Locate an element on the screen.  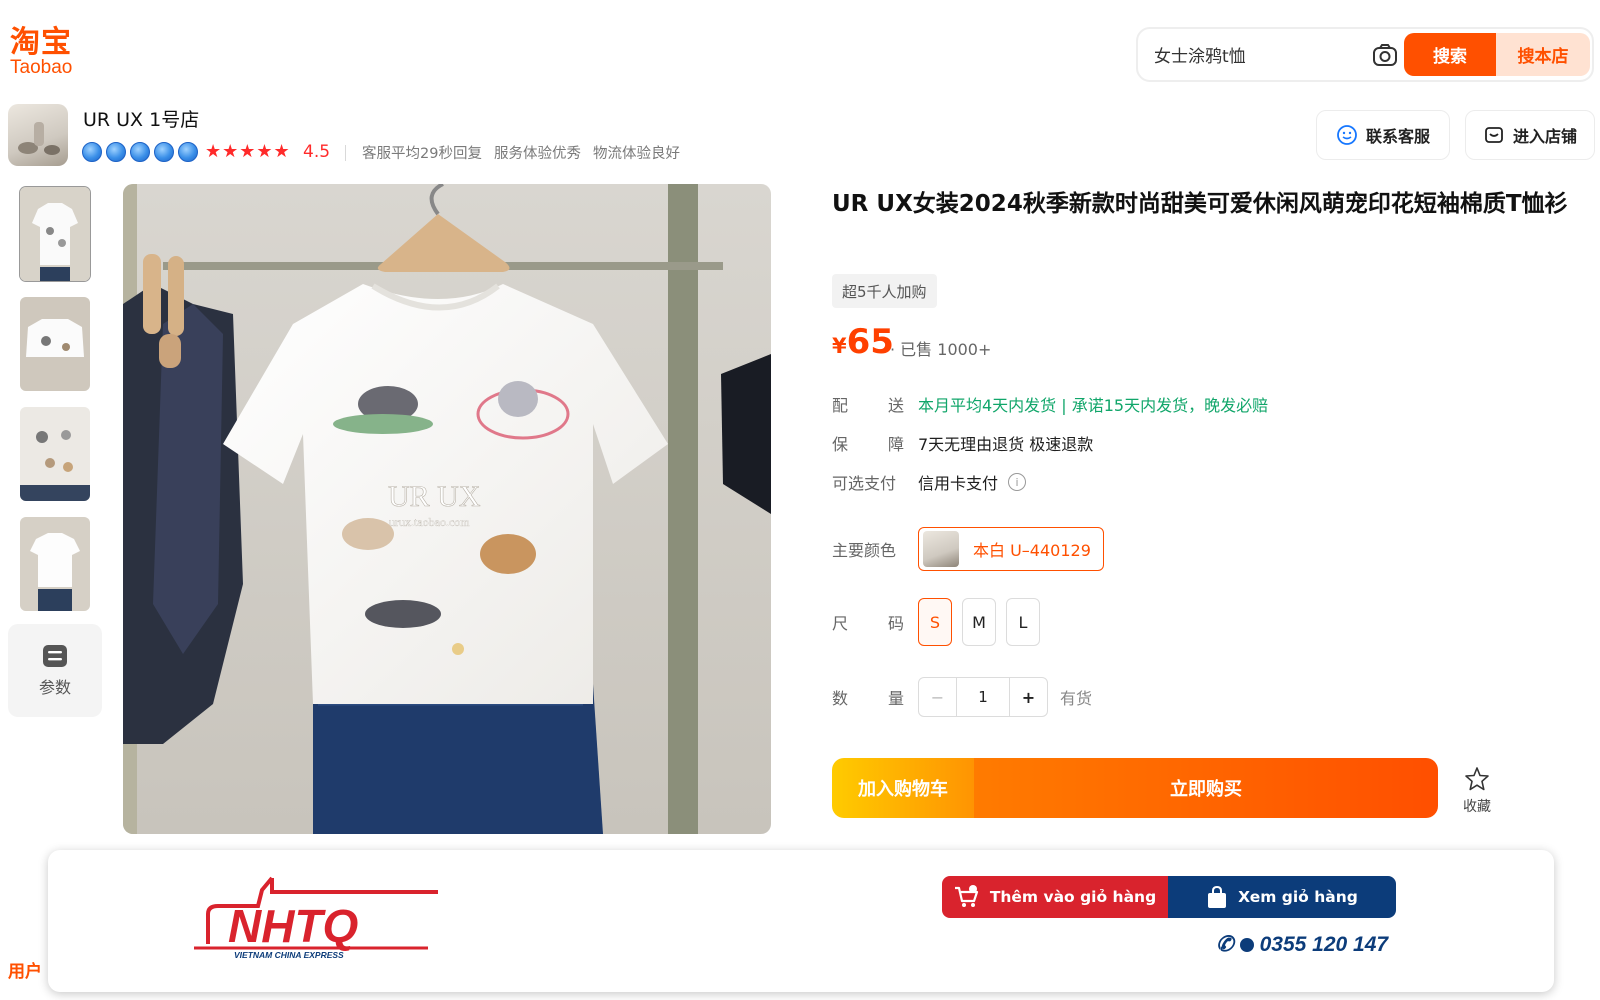
banner-view-cart-label: Xem giỏ hàng is located at coordinates (1298, 897).